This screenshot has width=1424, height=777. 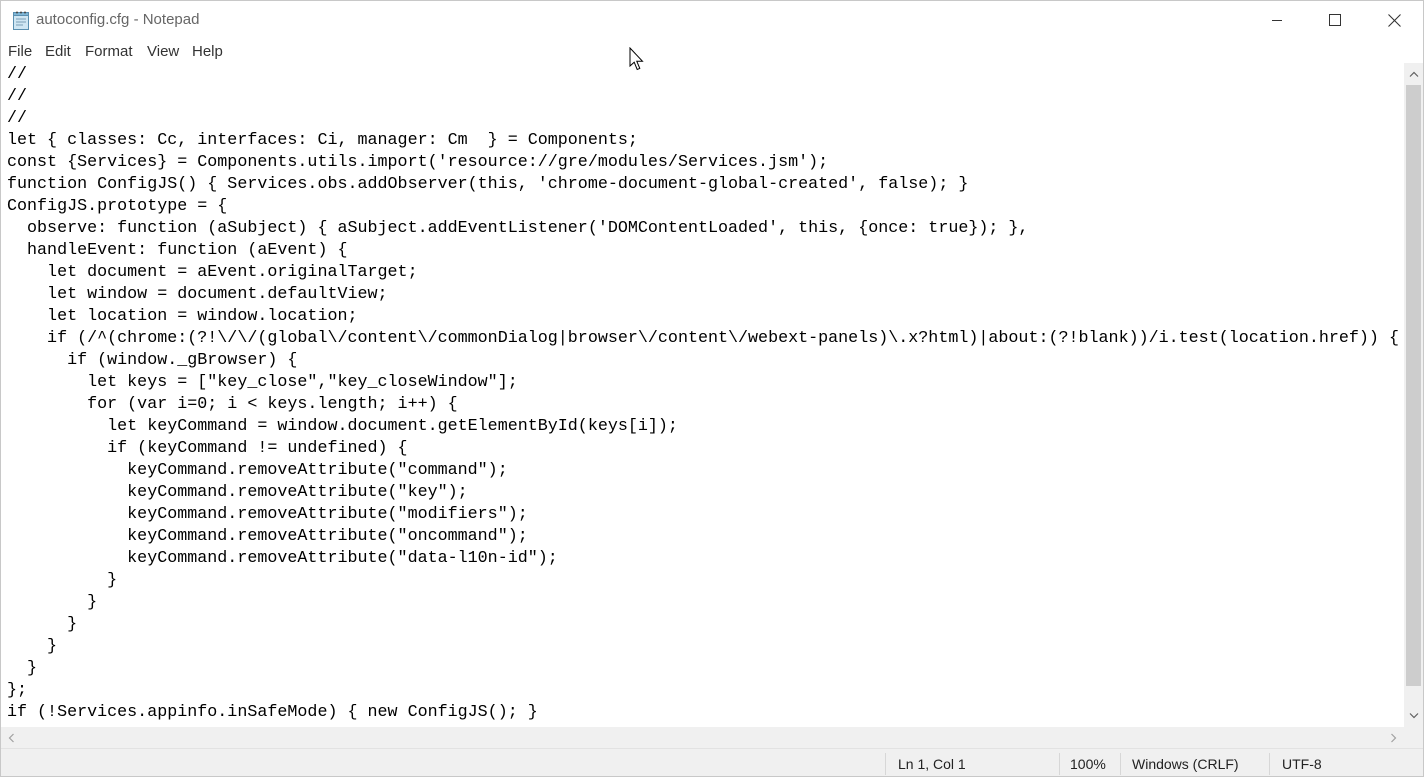 I want to click on scroll-left-icon, so click(x=11, y=737).